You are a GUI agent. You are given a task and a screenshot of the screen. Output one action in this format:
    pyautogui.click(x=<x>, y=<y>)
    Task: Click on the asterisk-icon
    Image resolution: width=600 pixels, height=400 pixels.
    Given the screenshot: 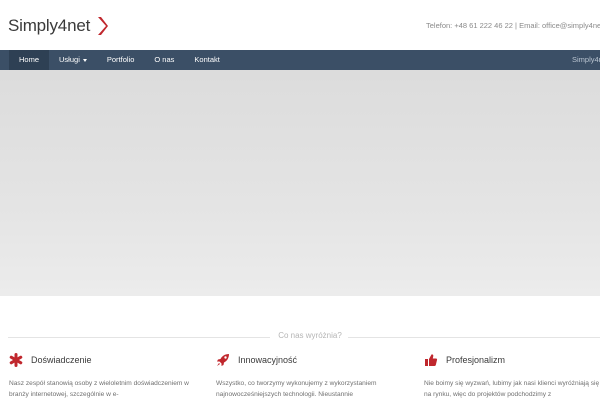 What is the action you would take?
    pyautogui.click(x=16, y=360)
    